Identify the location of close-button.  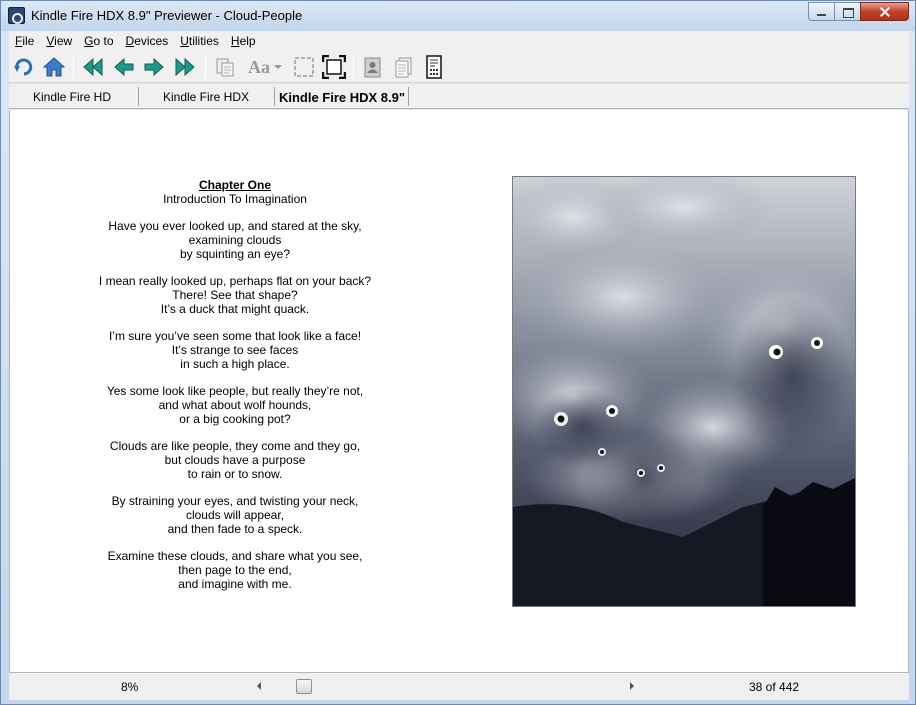
(884, 11).